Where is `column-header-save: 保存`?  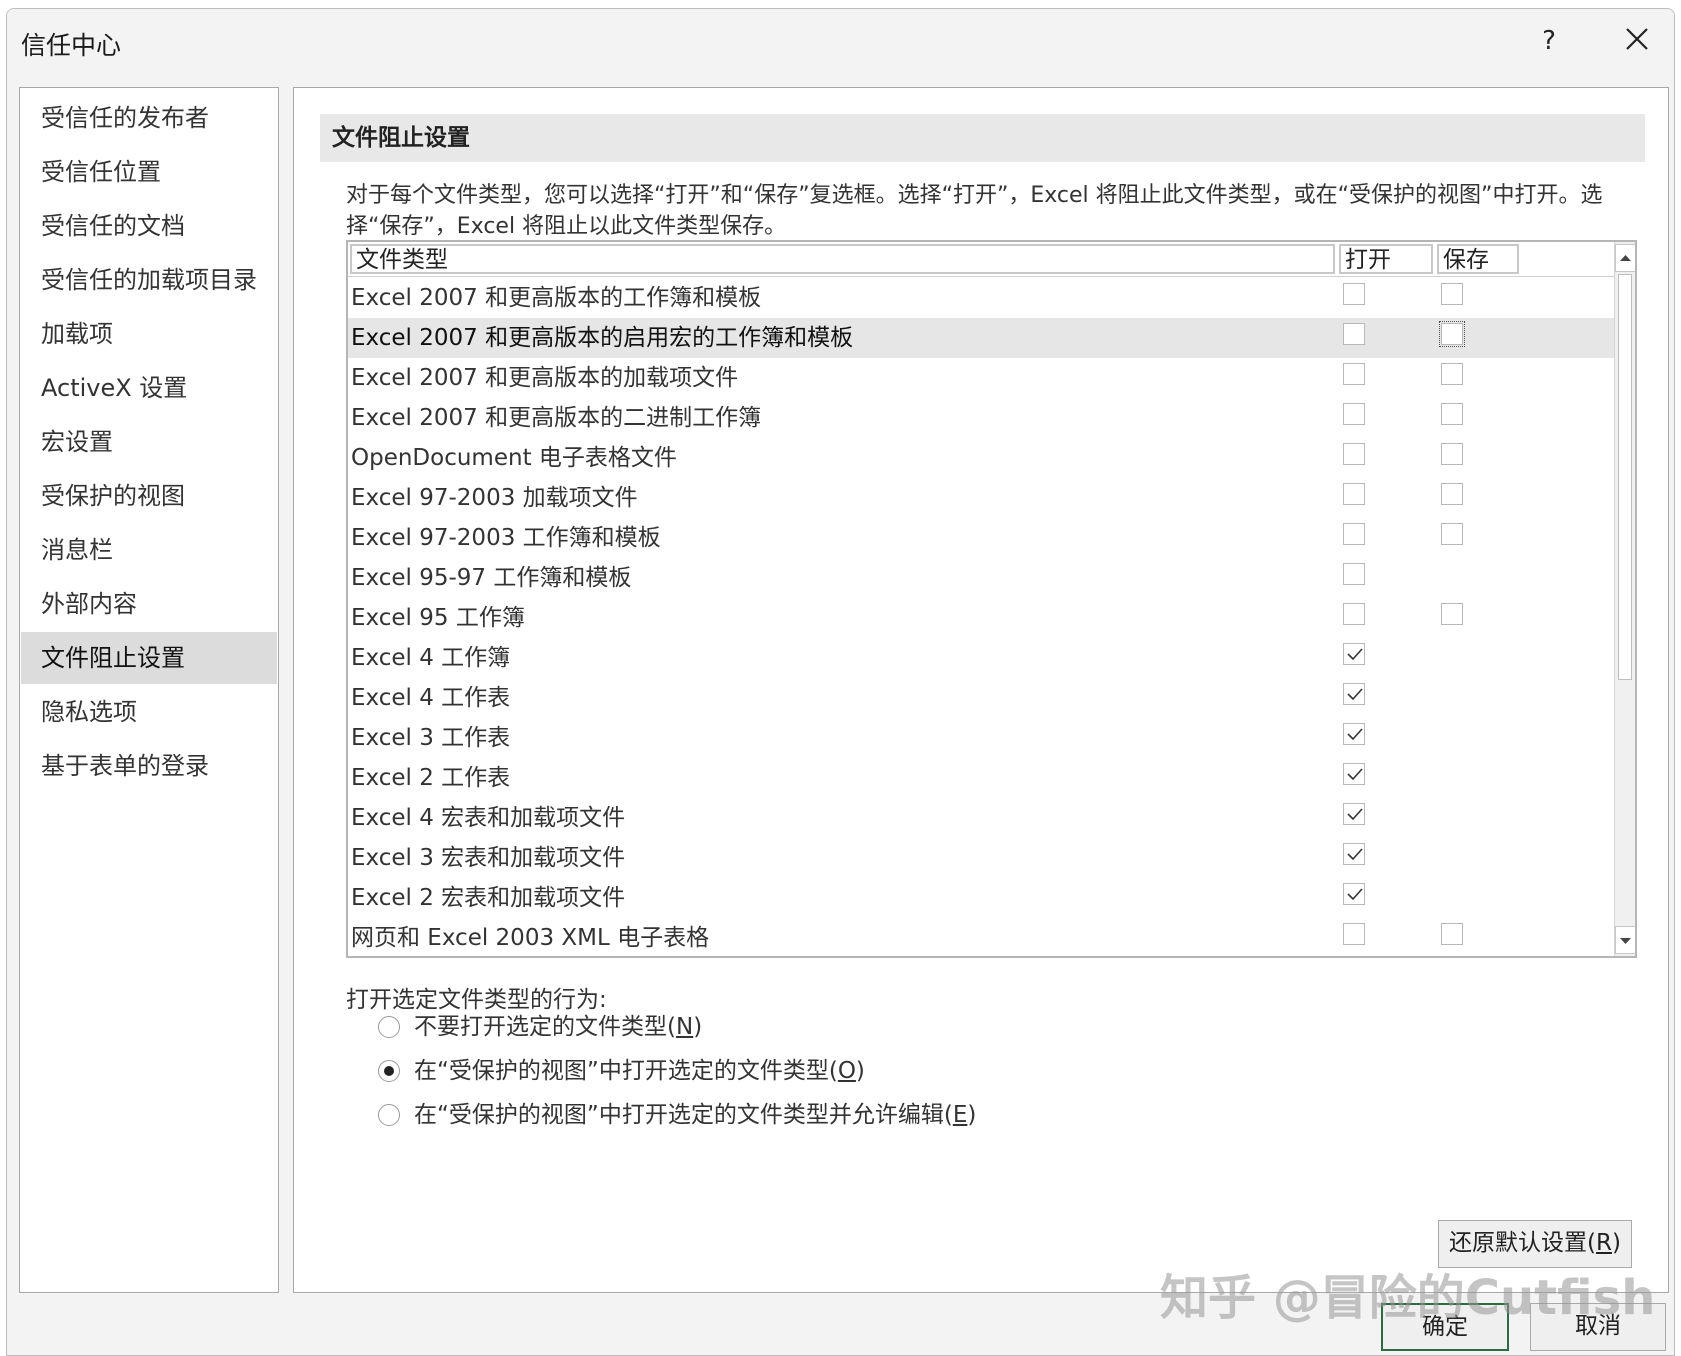
column-header-save: 保存 is located at coordinates (1478, 259).